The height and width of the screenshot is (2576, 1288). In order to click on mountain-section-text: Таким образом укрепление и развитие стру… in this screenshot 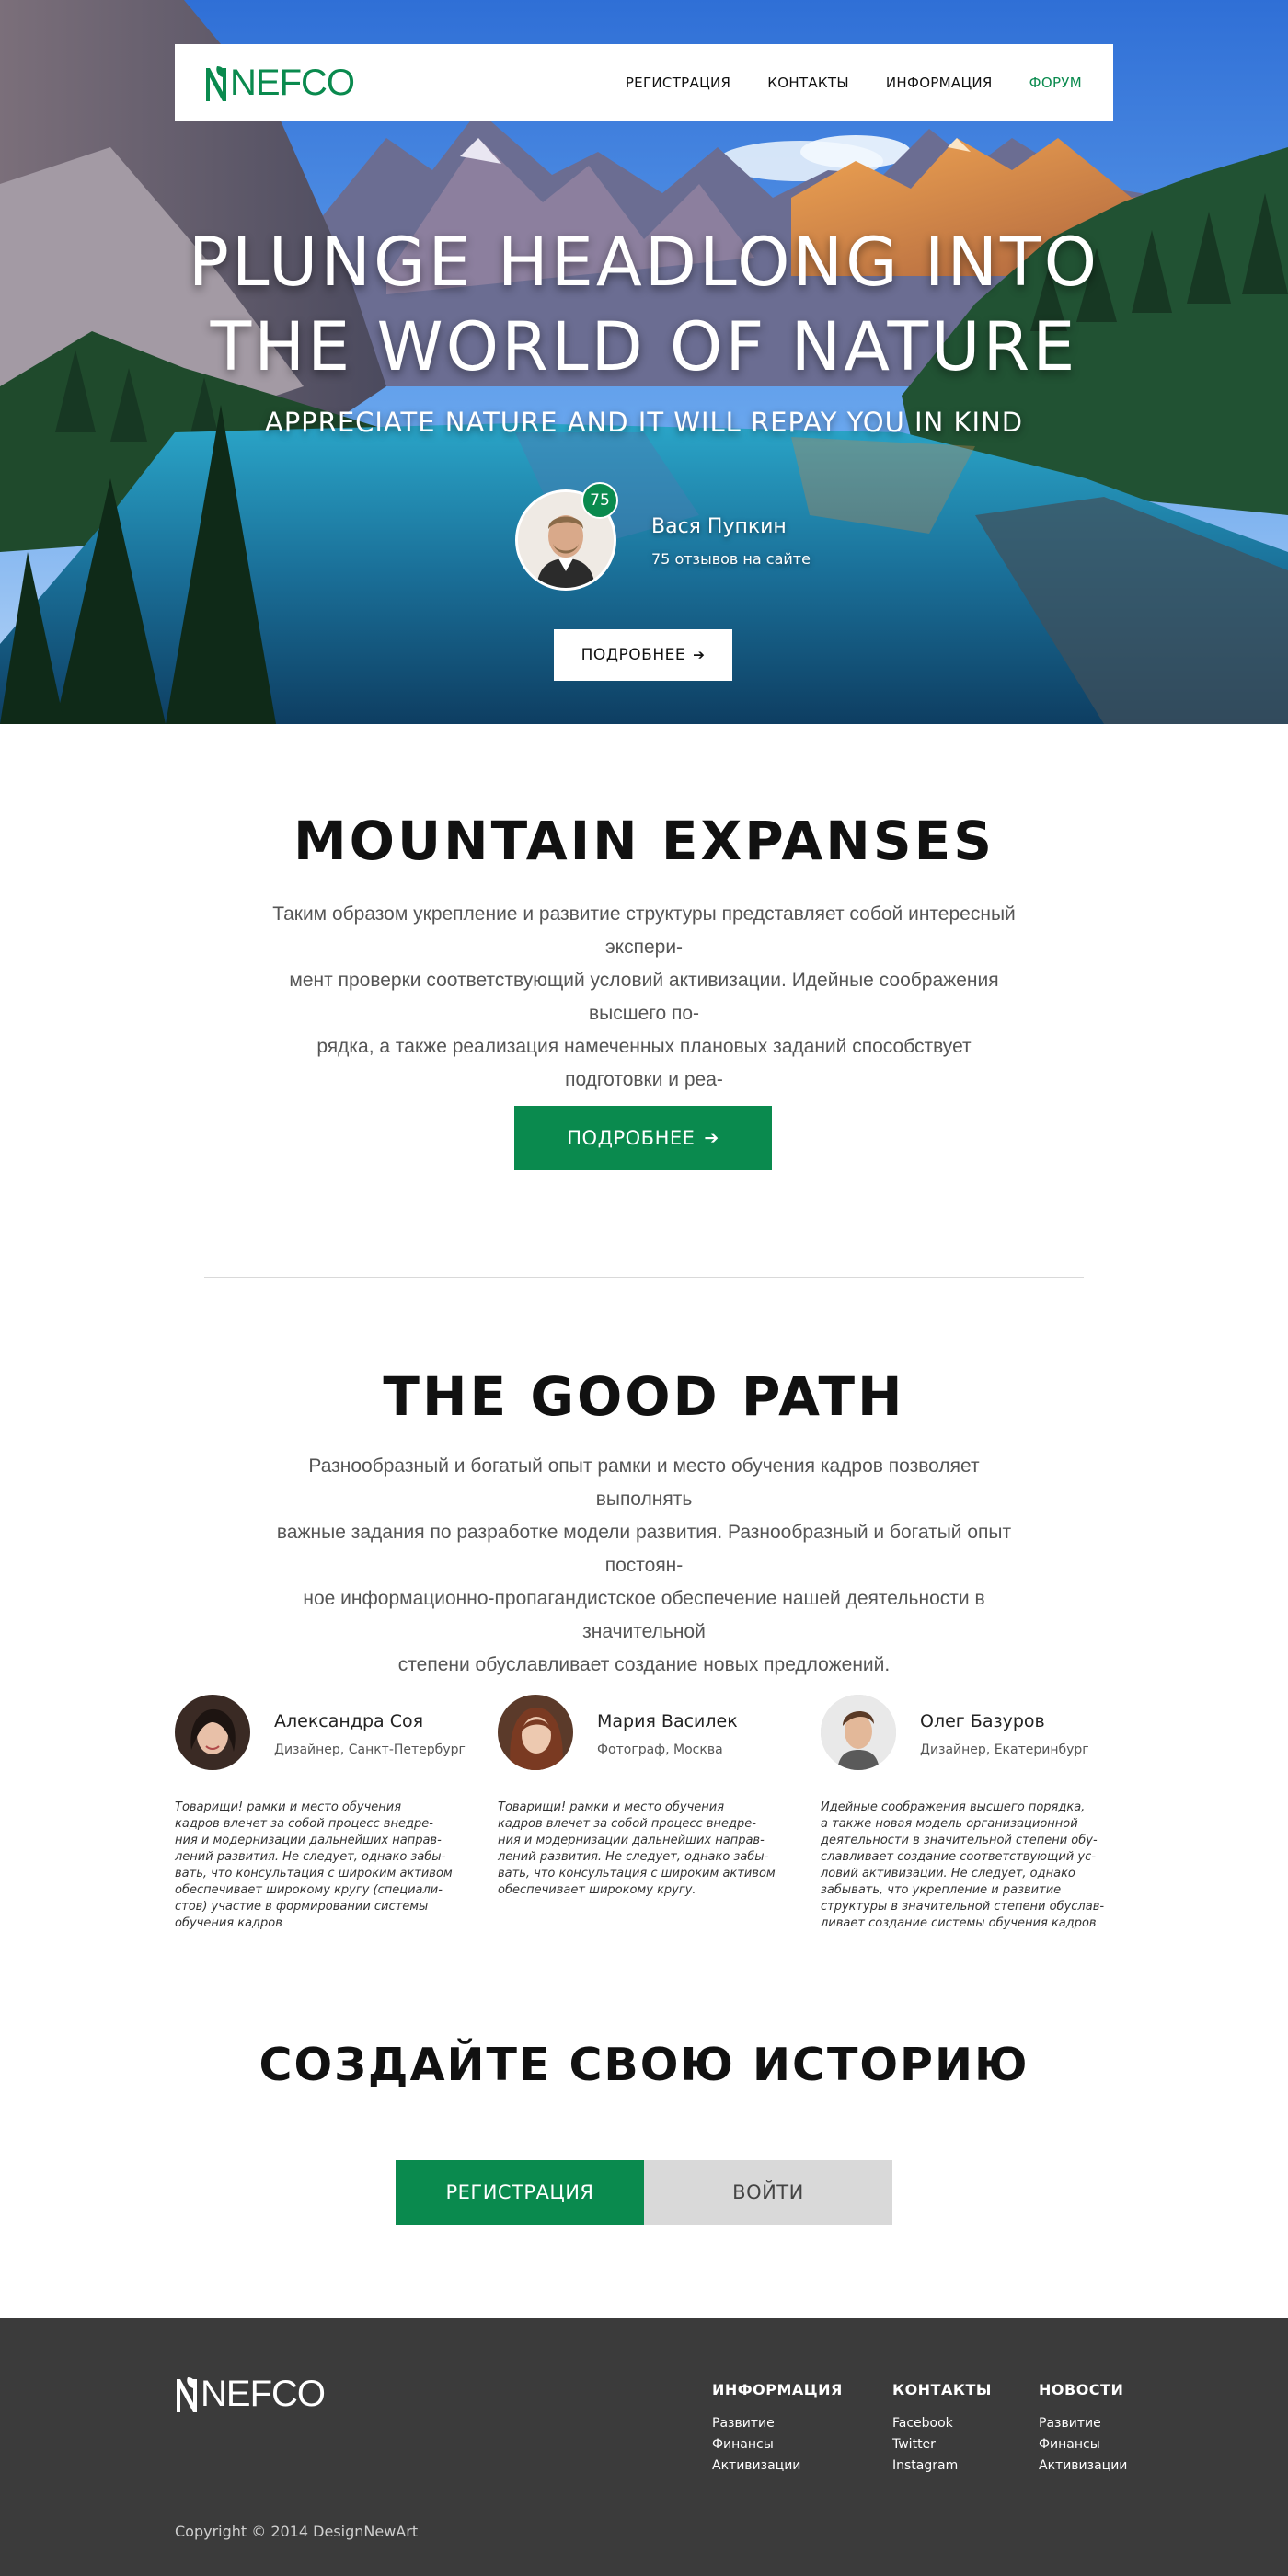, I will do `click(644, 1014)`.